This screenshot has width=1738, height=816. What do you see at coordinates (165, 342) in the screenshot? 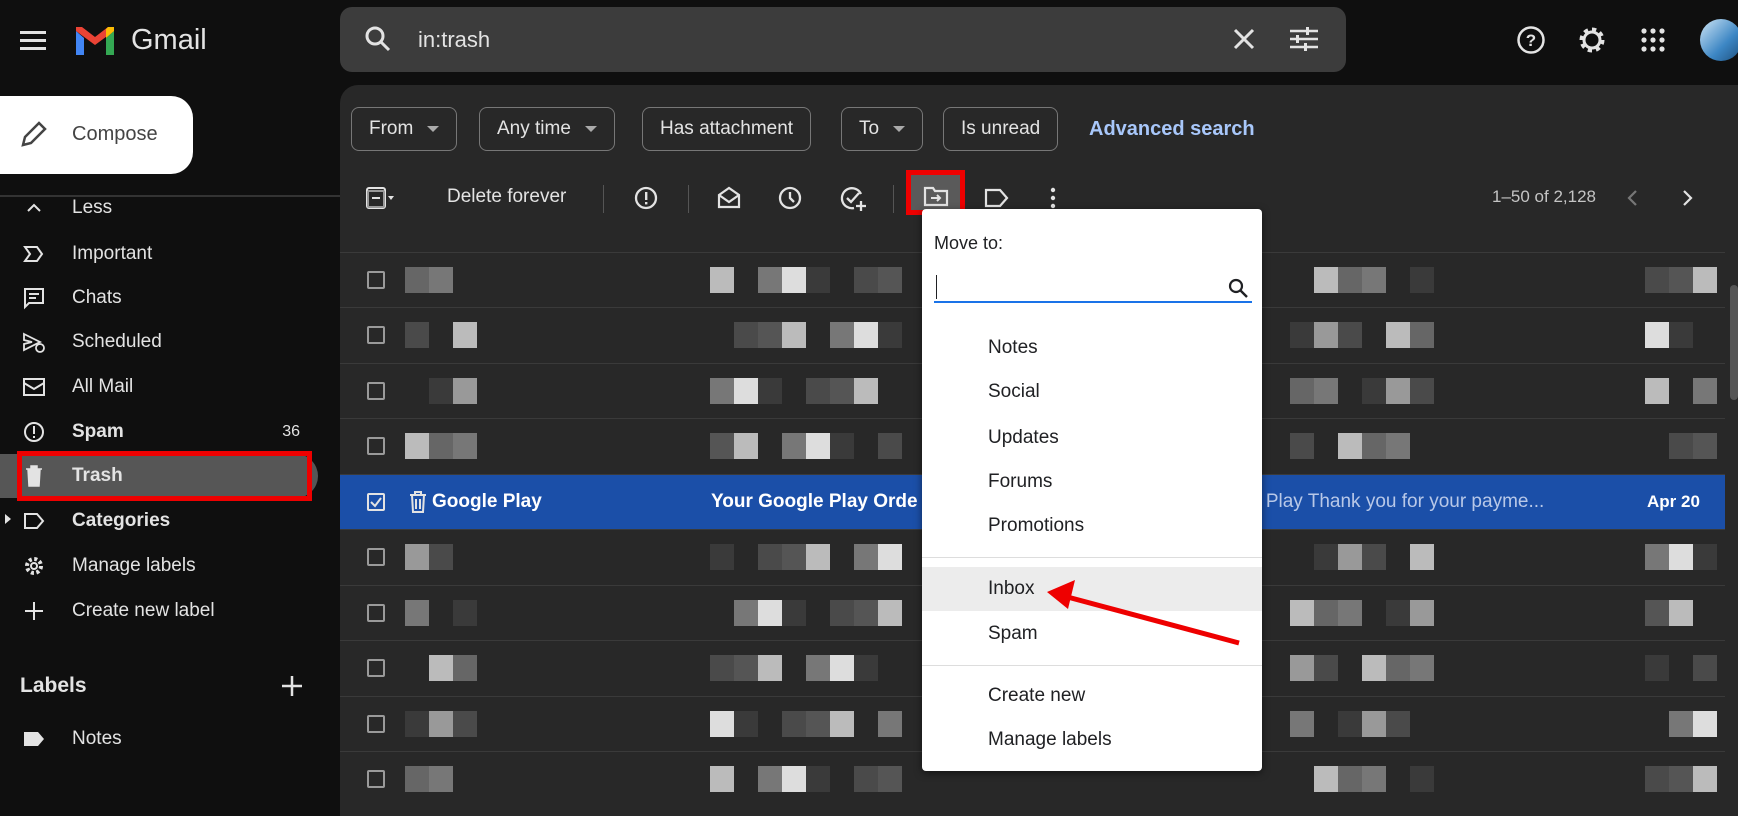
I see `sidebar-item-scheduled: Scheduled` at bounding box center [165, 342].